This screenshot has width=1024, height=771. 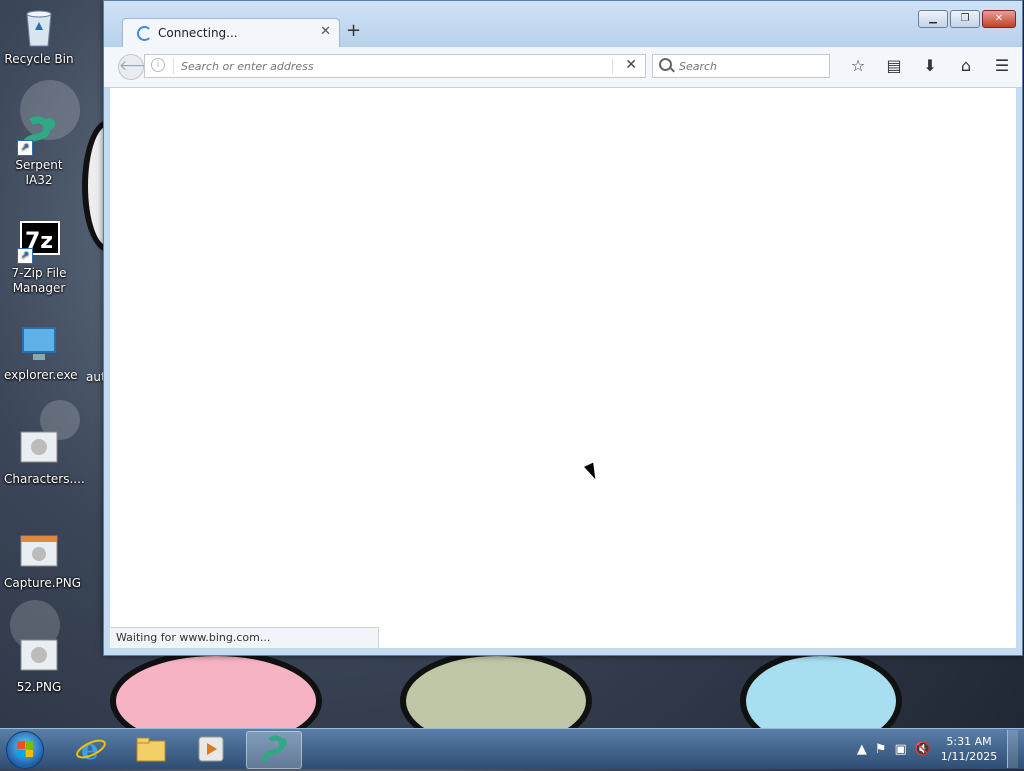 I want to click on desktop-icon-serpent: ↗ Serpent IA32, so click(x=39, y=150).